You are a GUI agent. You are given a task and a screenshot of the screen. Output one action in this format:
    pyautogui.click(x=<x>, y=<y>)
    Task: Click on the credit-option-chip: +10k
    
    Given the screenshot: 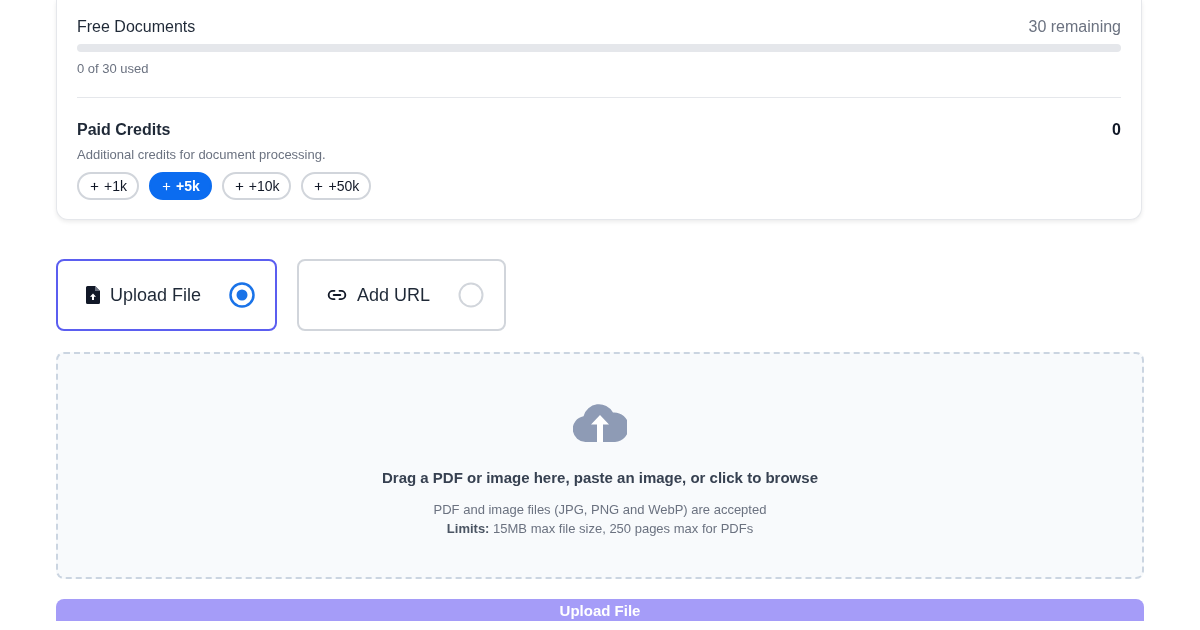 What is the action you would take?
    pyautogui.click(x=256, y=186)
    